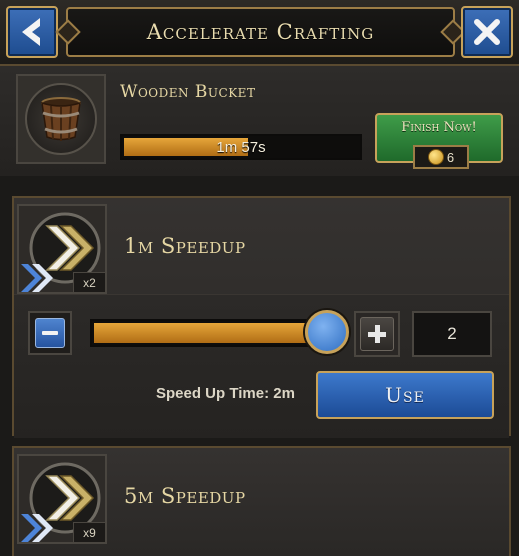 This screenshot has width=519, height=556. I want to click on finish-now-button: Finish Now! 6, so click(439, 141).